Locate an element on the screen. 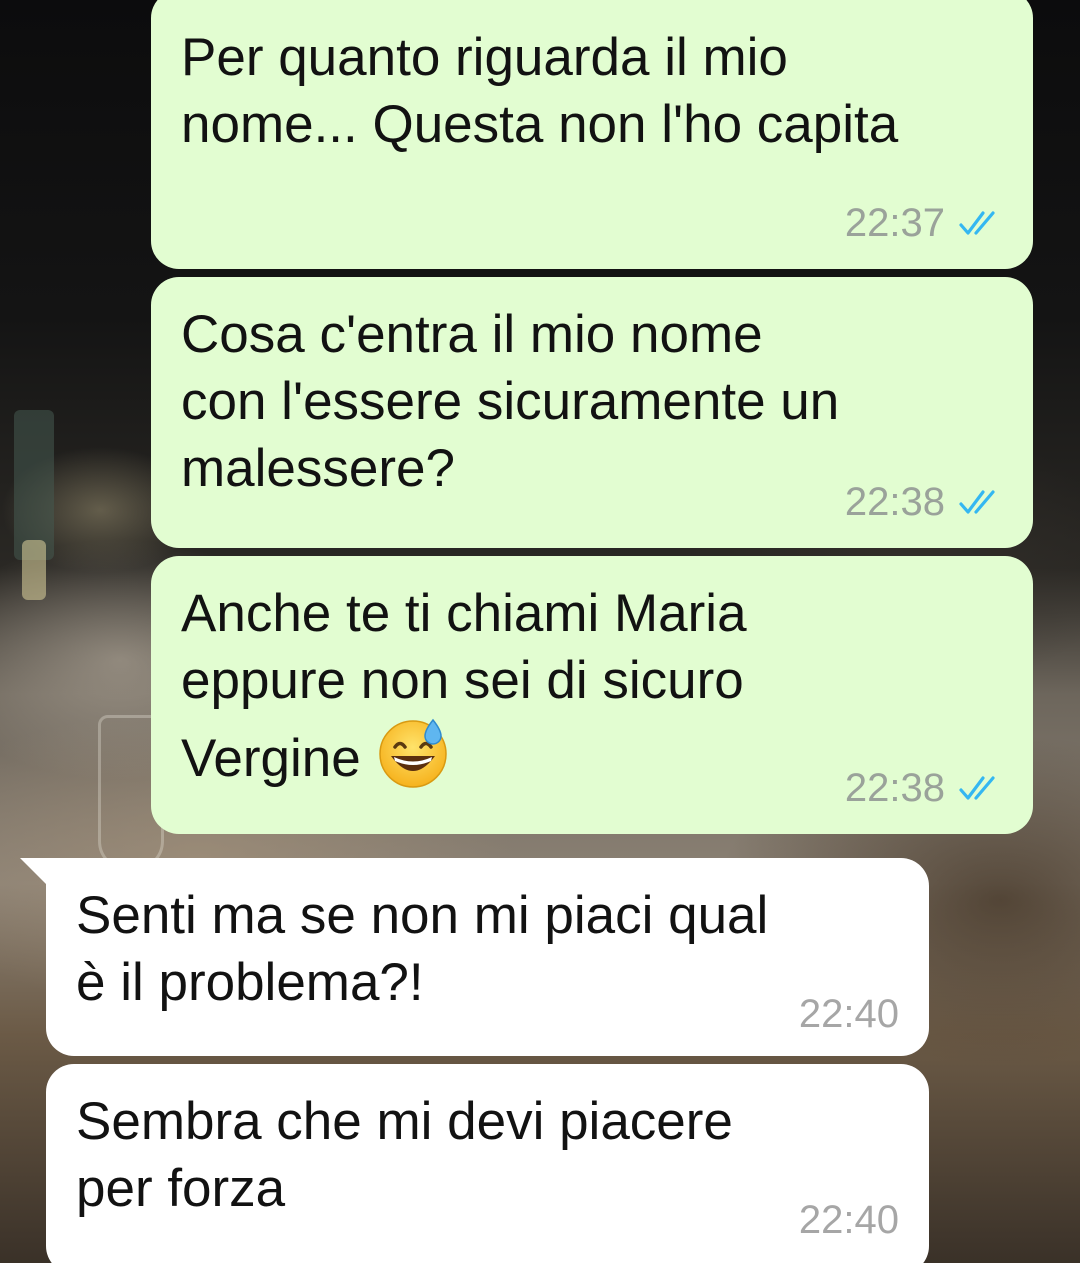  message-text: Sembra che mi devi piacere per forza is located at coordinates (404, 1155).